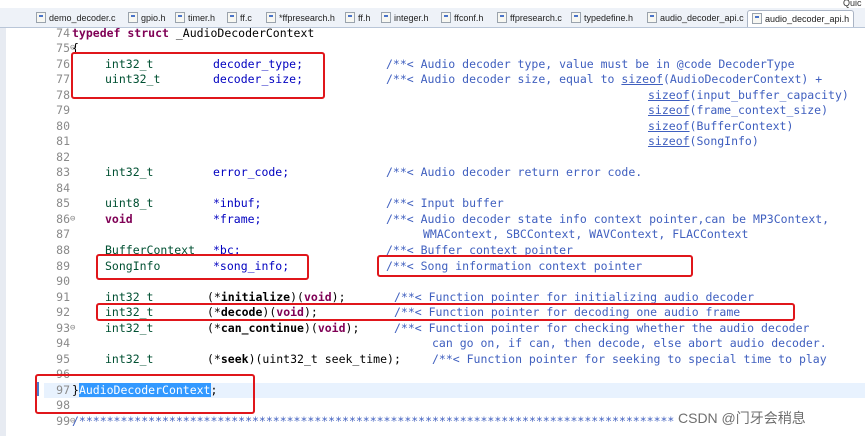 This screenshot has width=865, height=436. Describe the element at coordinates (198, 75) in the screenshot. I see `annotation-box-decoder-fields` at that location.